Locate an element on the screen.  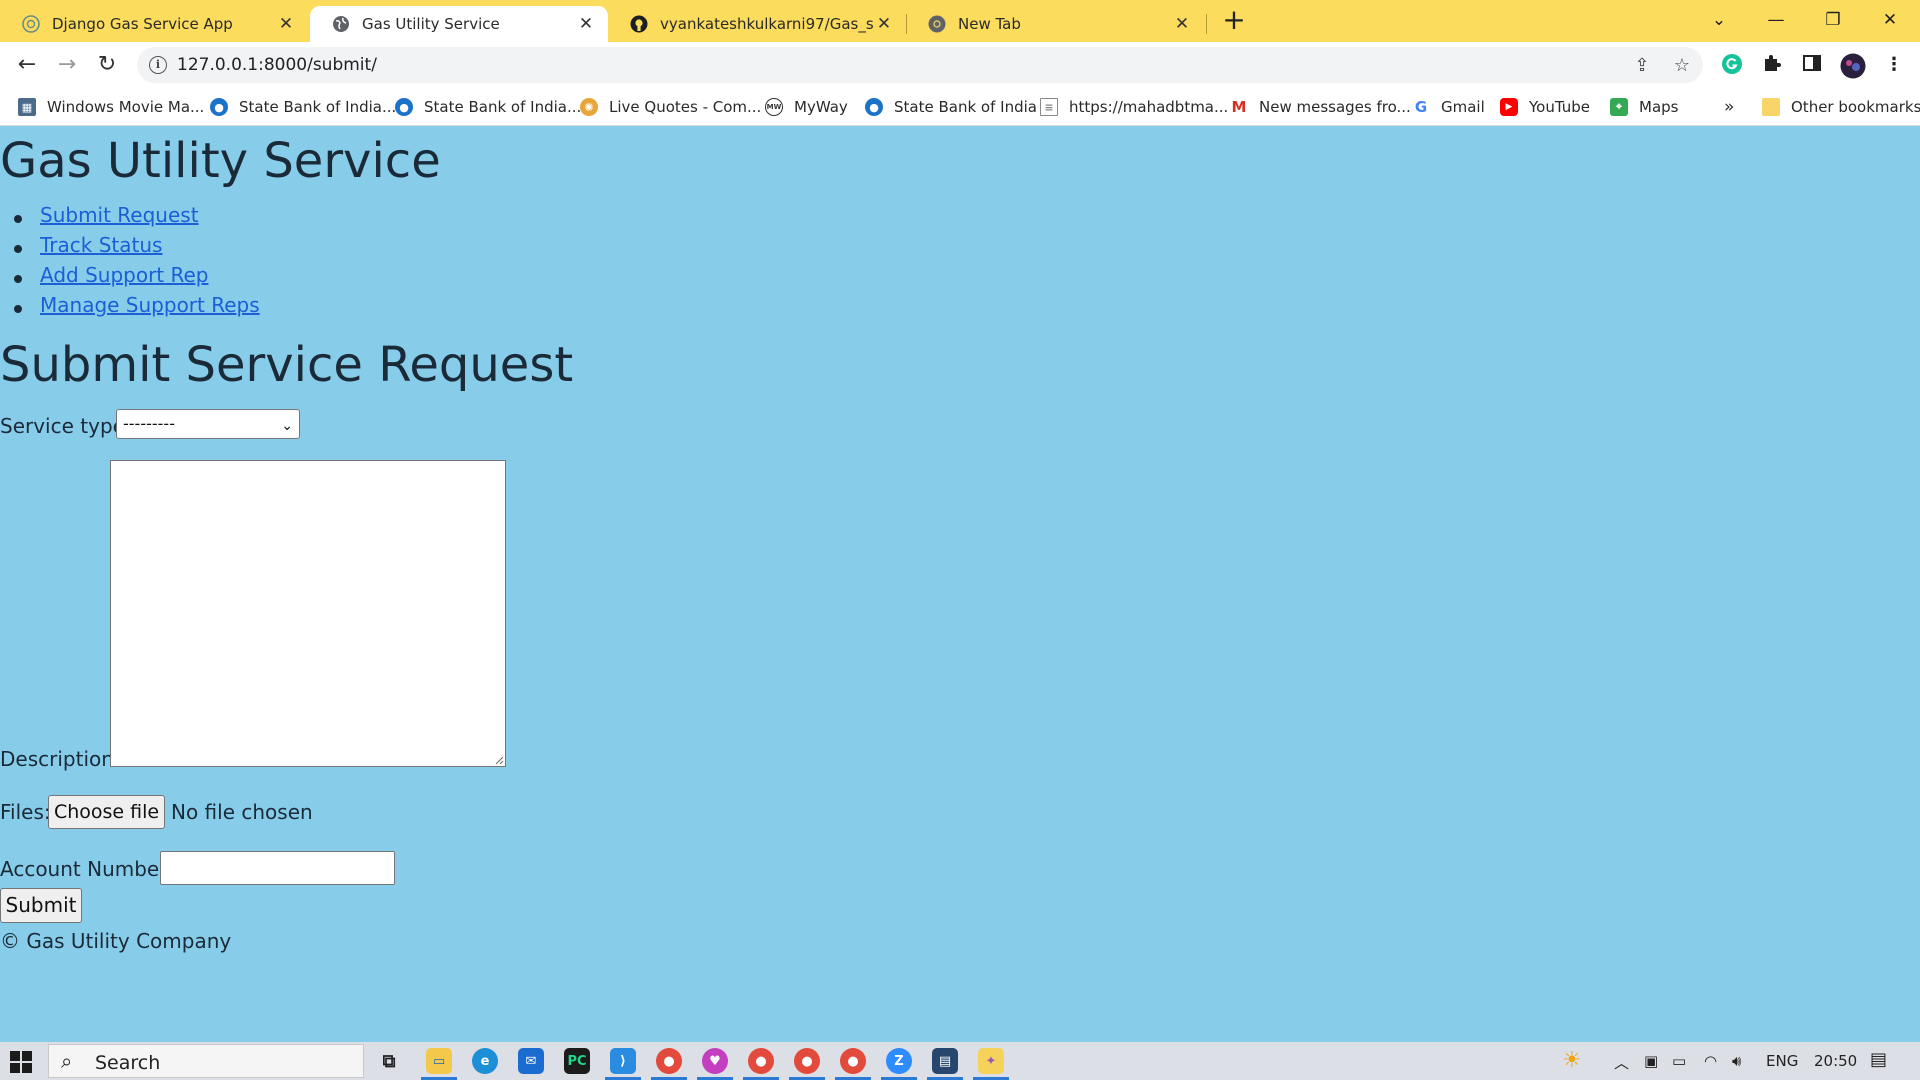
vscode-icon: ⟩ is located at coordinates (623, 1061).